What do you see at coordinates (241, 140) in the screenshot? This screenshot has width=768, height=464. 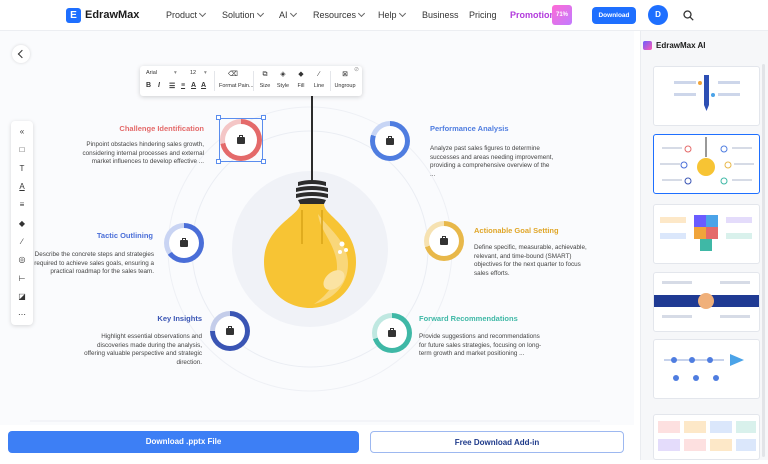 I see `selection-box` at bounding box center [241, 140].